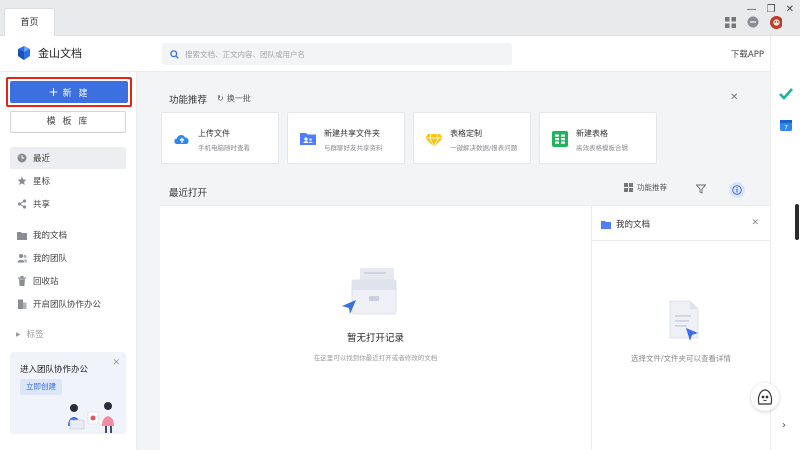  I want to click on feature-card-shared-folder: 新建共享文件夹 与群聊好友共享资料, so click(346, 138).